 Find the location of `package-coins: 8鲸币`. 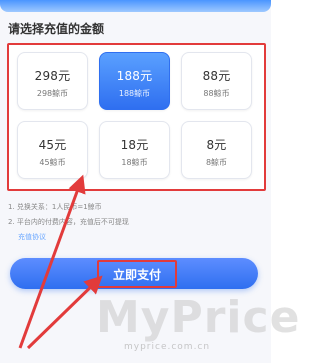

package-coins: 8鲸币 is located at coordinates (216, 162).